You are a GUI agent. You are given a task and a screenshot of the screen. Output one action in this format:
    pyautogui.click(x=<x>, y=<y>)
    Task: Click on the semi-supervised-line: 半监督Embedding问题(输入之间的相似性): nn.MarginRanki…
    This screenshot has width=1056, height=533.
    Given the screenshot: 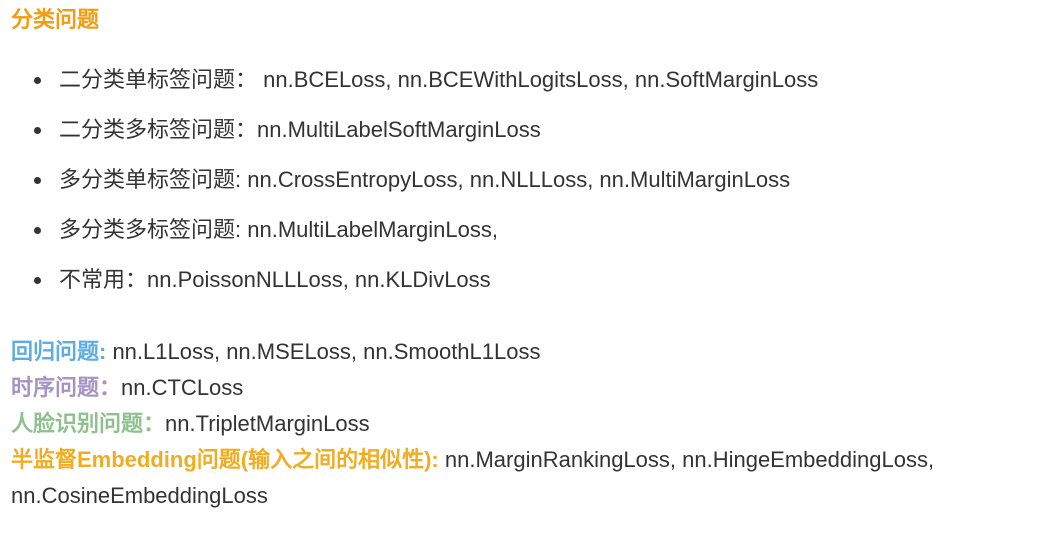 What is the action you would take?
    pyautogui.click(x=526, y=460)
    